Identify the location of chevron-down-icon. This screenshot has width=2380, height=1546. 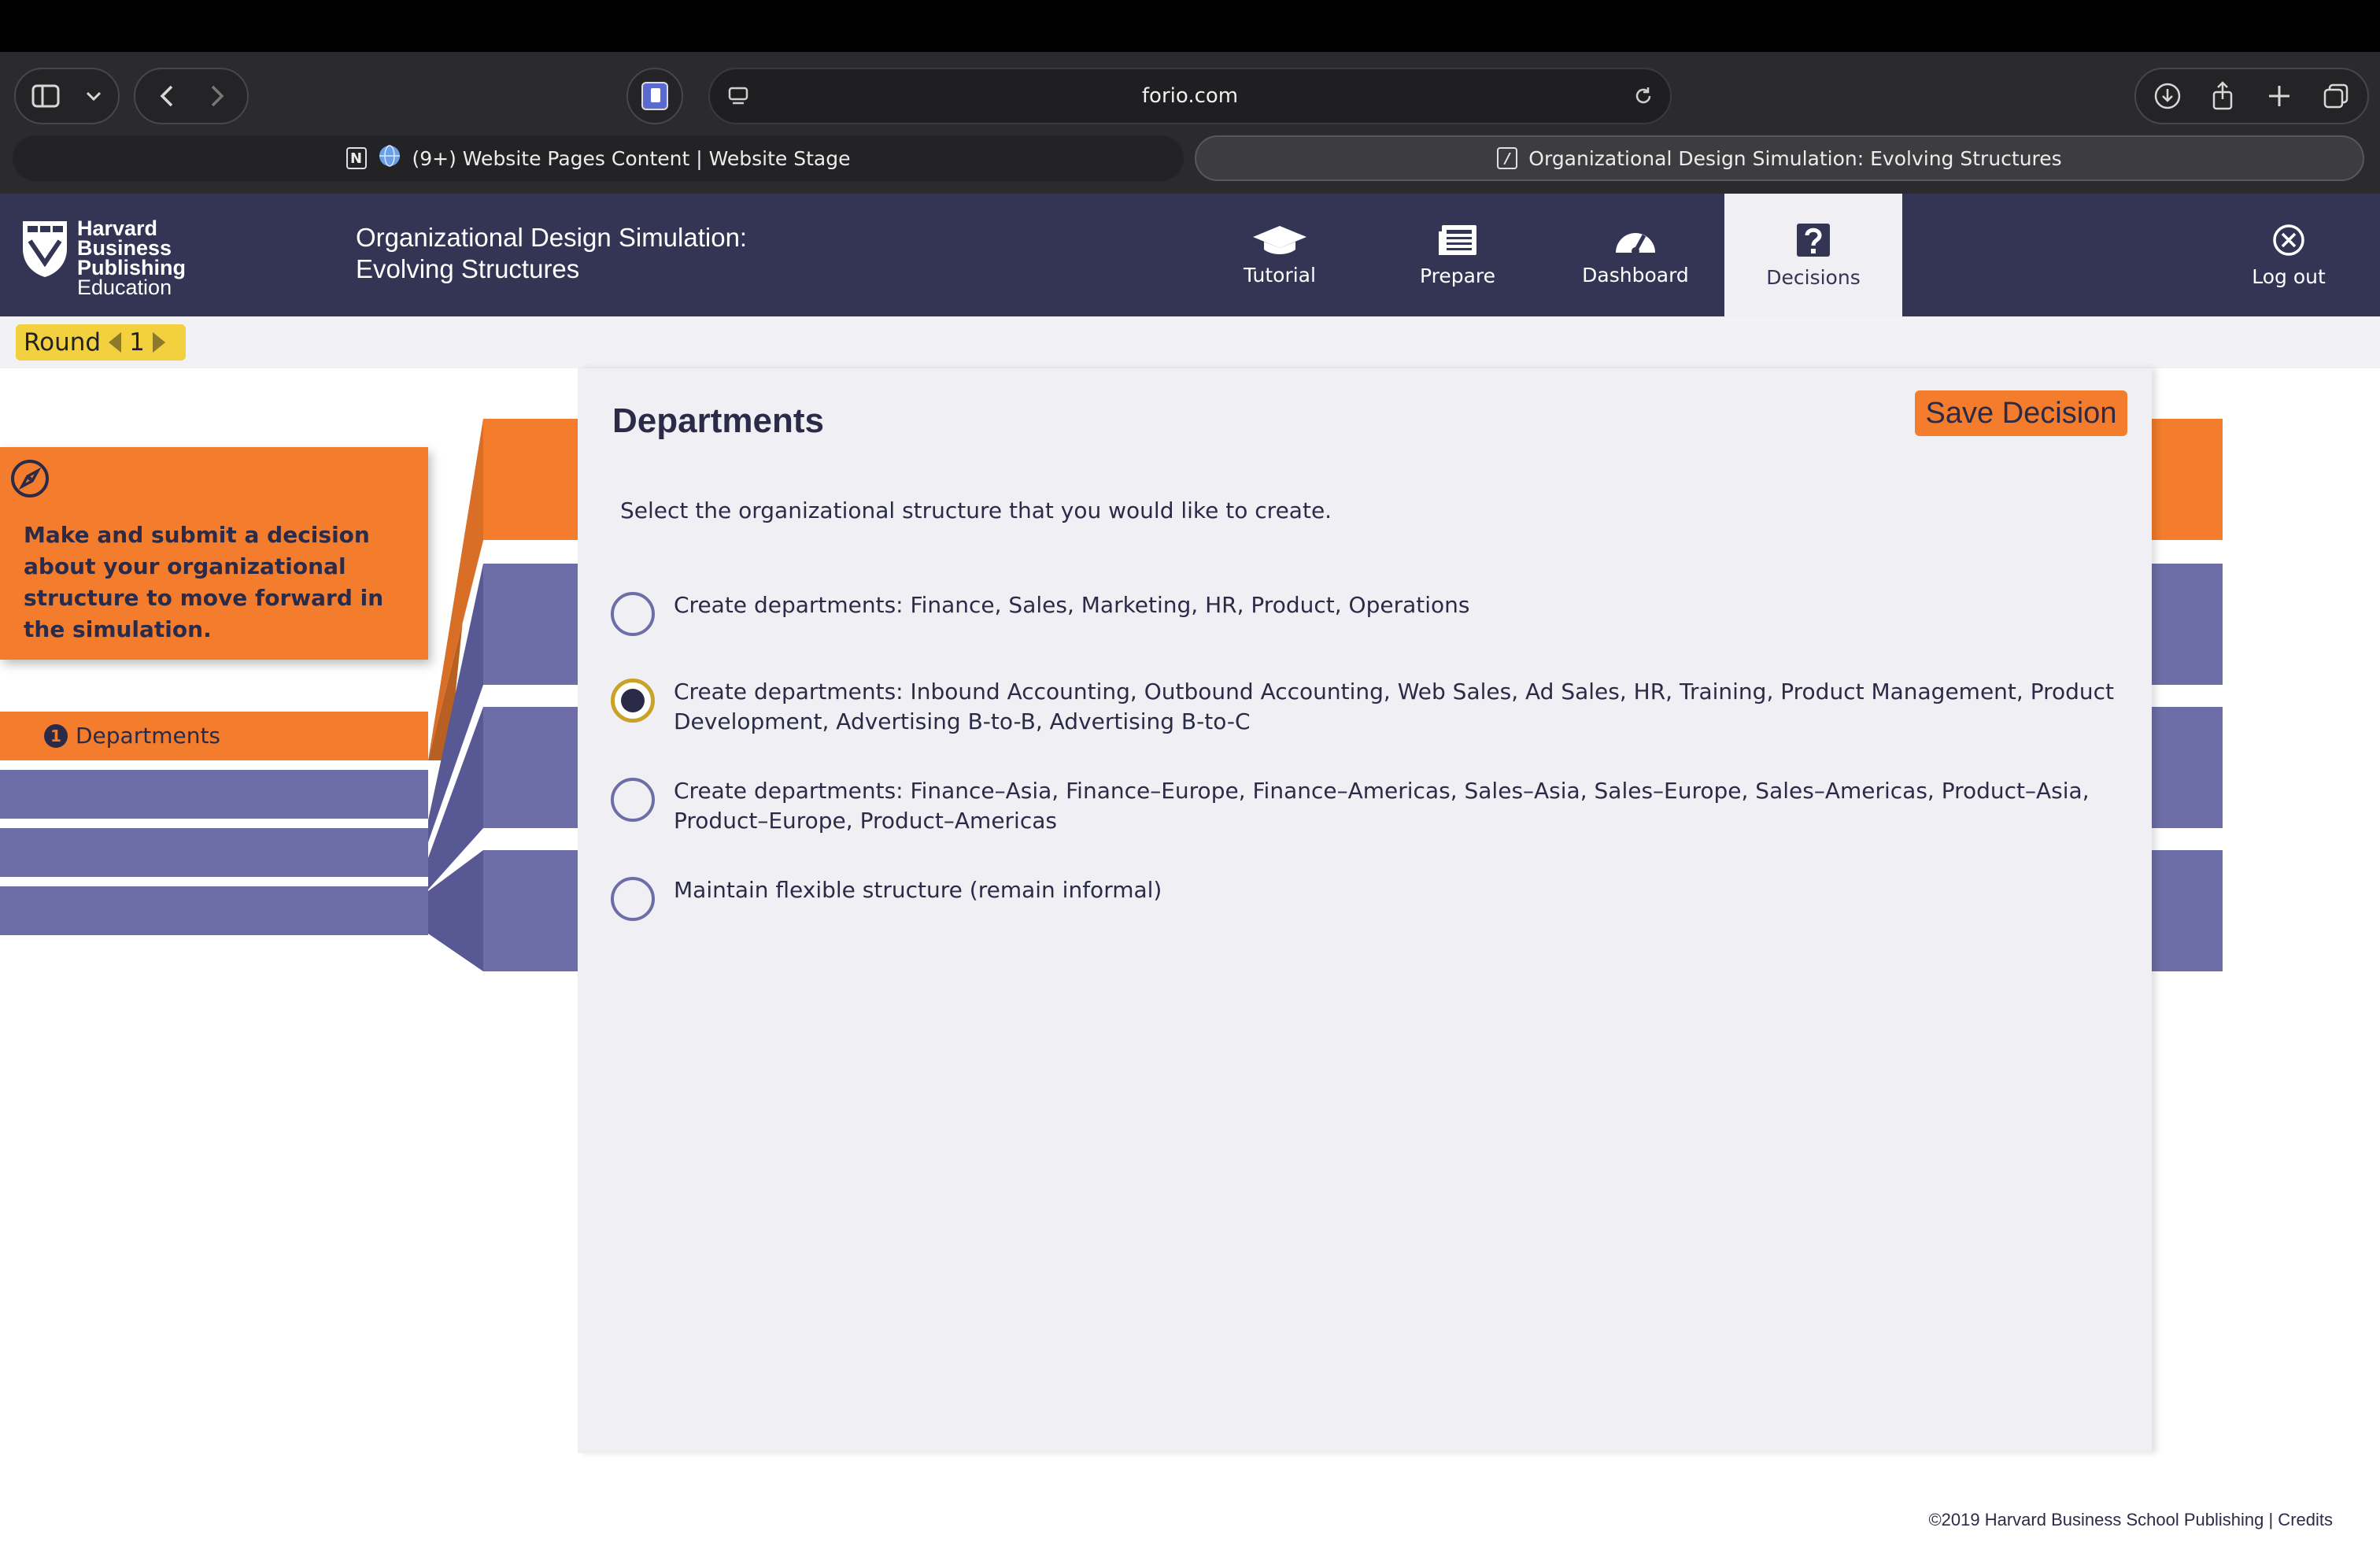
(93, 96).